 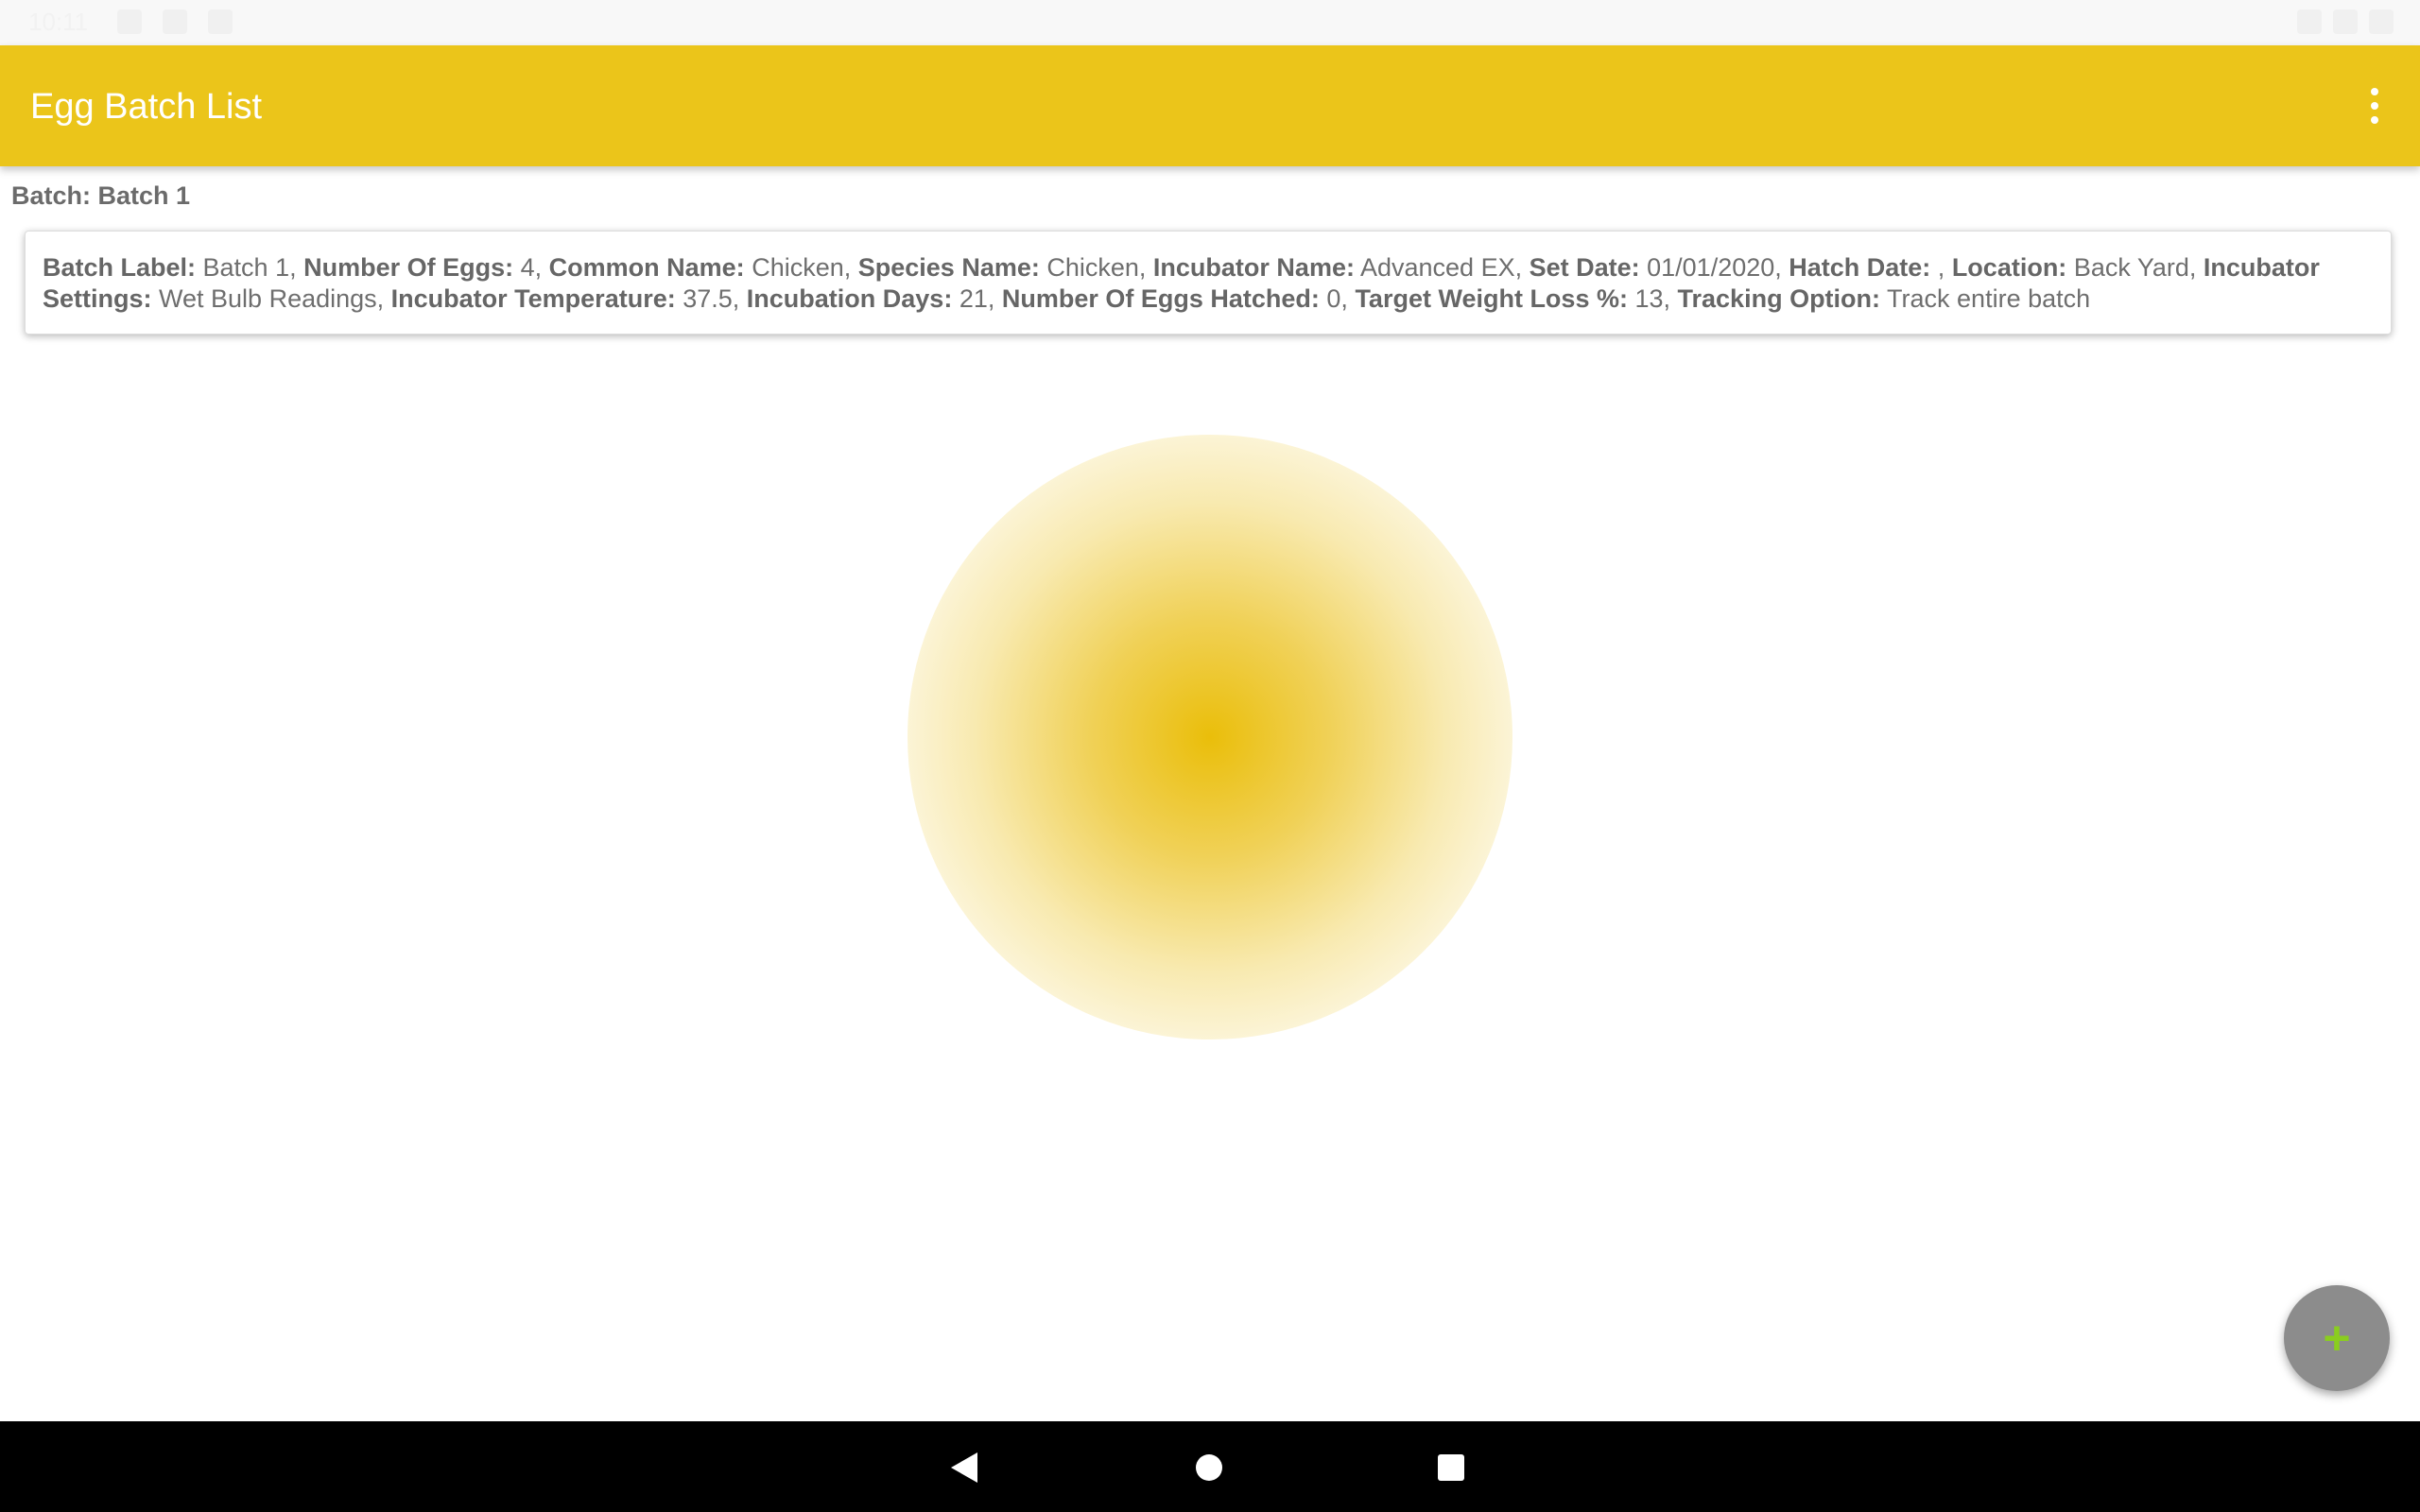 What do you see at coordinates (977, 298) in the screenshot?
I see `field-value: 21,` at bounding box center [977, 298].